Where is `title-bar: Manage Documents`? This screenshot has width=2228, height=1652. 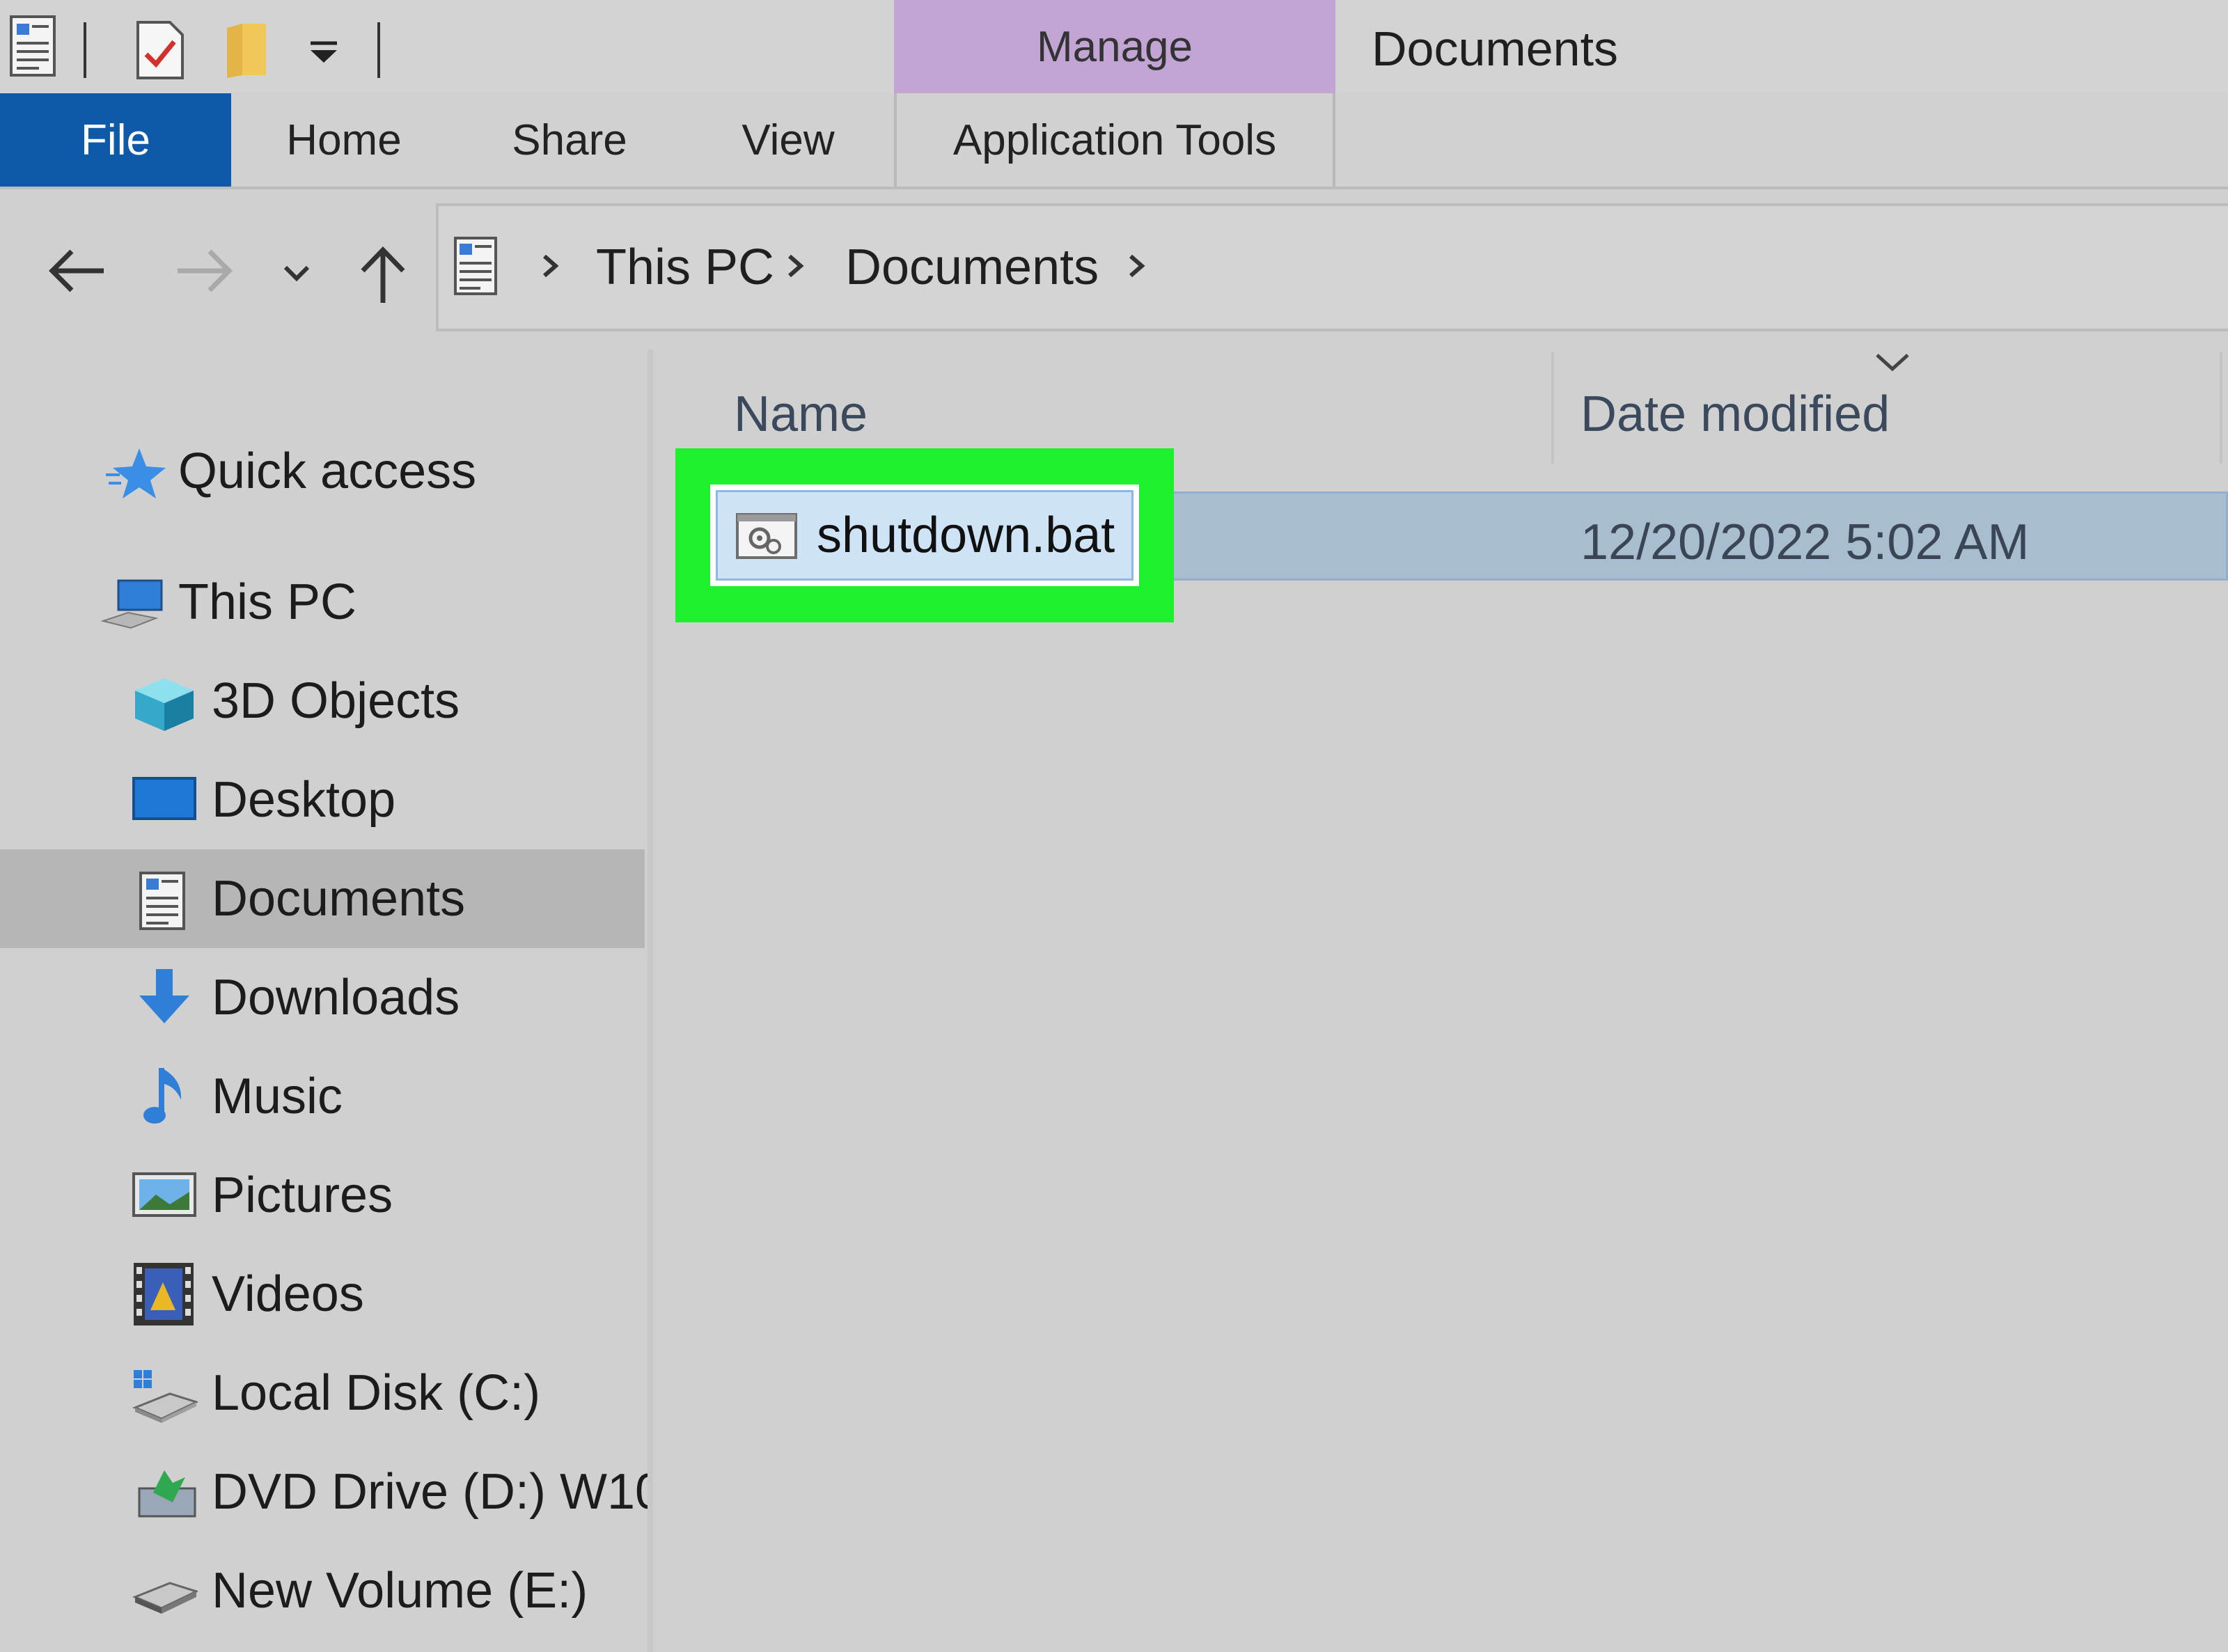
title-bar: Manage Documents is located at coordinates (1114, 46).